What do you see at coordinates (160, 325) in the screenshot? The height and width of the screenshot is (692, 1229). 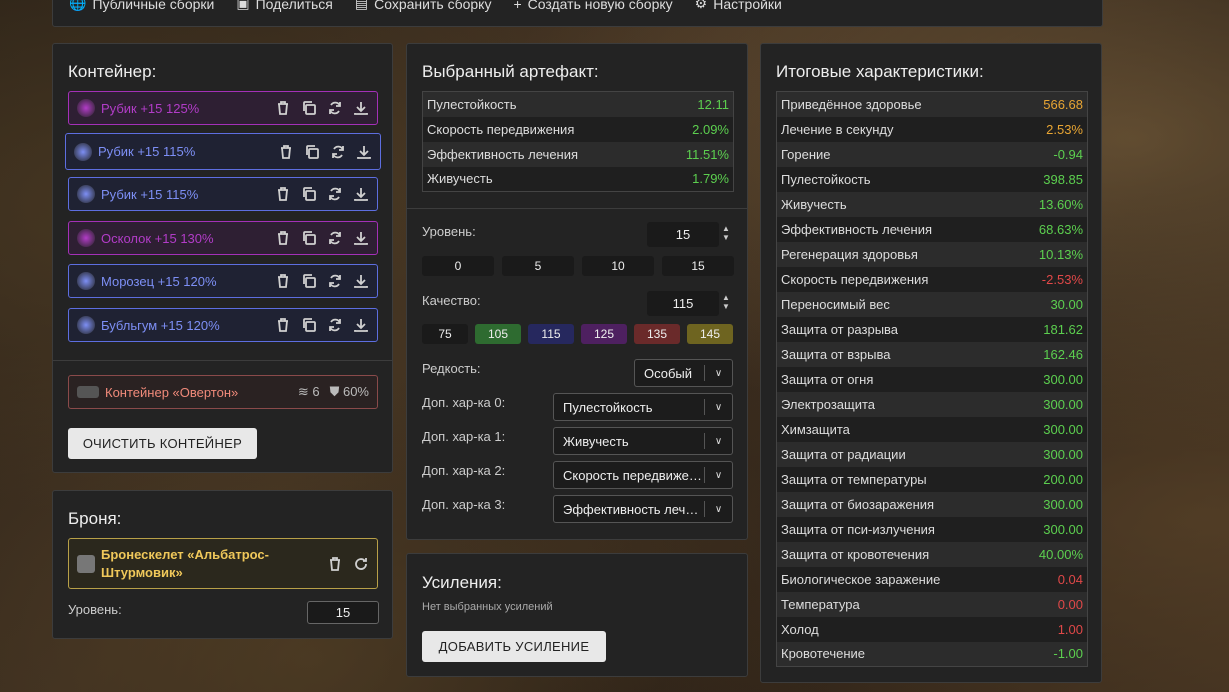 I see `artifact-label: Бубльгум +15 120%` at bounding box center [160, 325].